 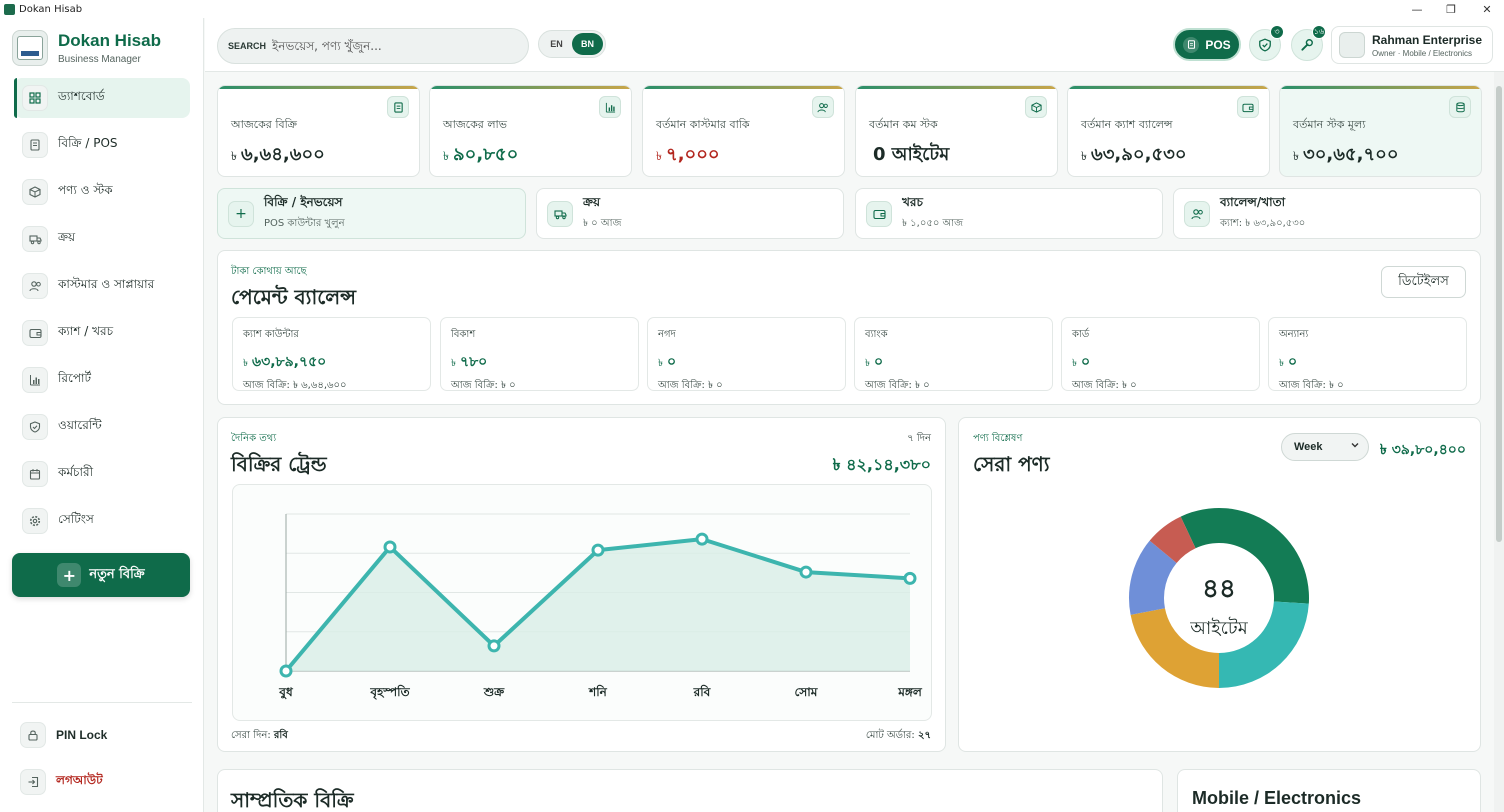 I want to click on stat-card-cash-balance: বর্তমান ক্যাশ ব্যালেন্স ৳ ৬৩,৯০,৫৩০, so click(x=1168, y=131).